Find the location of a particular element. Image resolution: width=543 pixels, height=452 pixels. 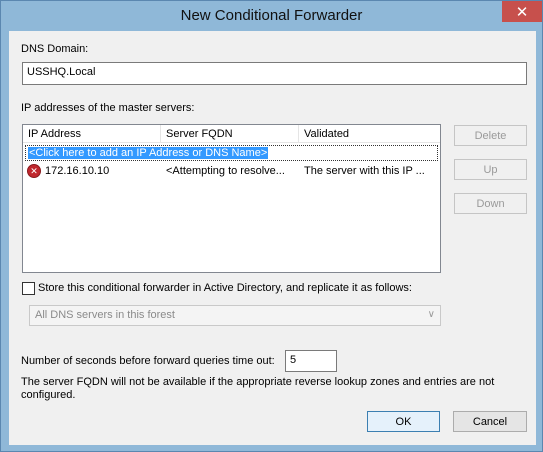

master-servers-label: IP addresses of the master servers: is located at coordinates (108, 108).